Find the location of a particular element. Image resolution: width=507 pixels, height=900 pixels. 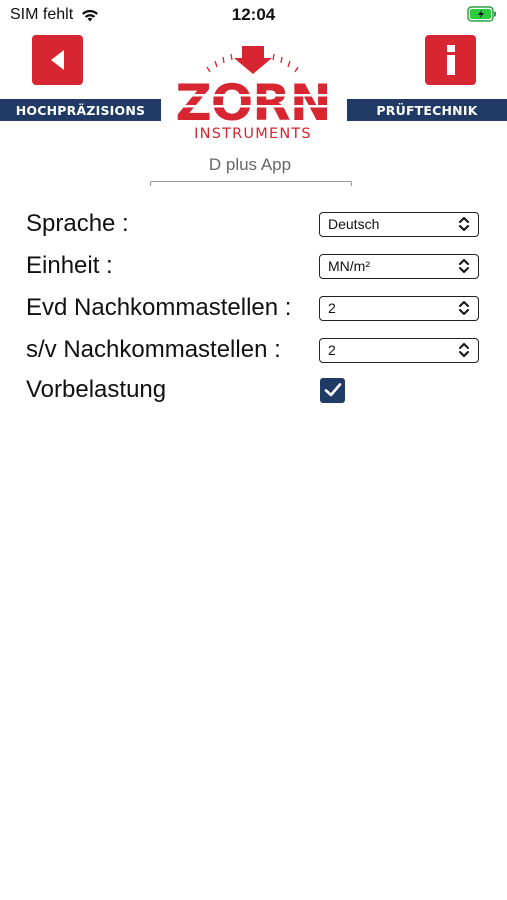

evd-decimals-value: 2 is located at coordinates (332, 308).